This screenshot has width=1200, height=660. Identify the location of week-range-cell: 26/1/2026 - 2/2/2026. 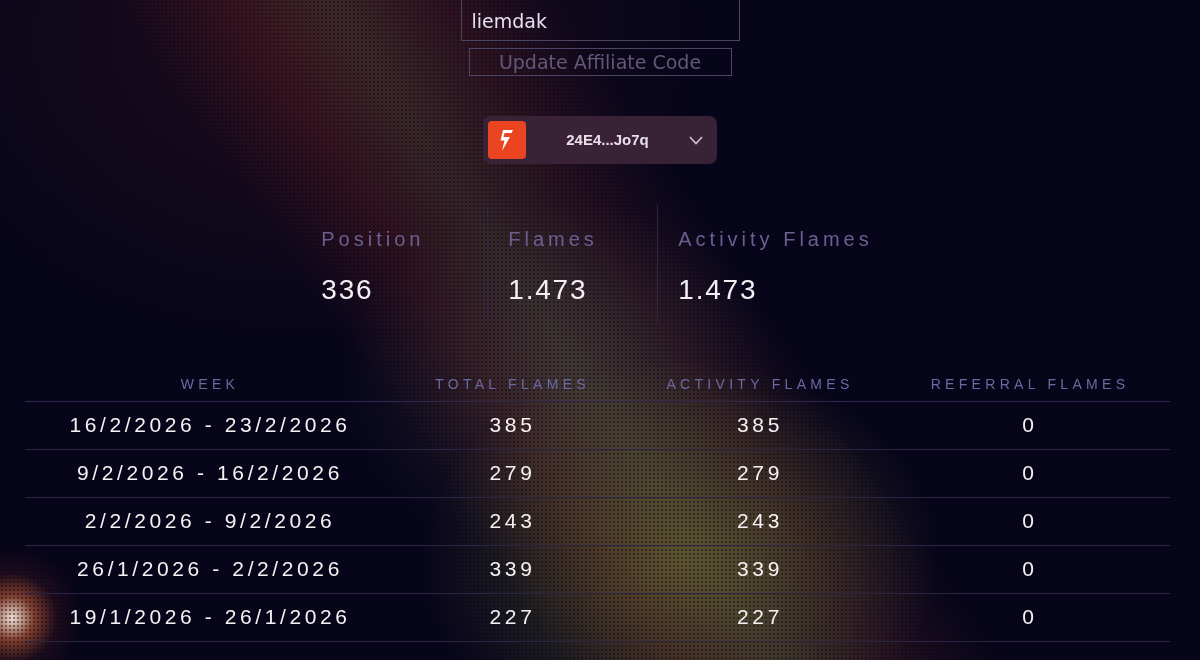
(210, 569).